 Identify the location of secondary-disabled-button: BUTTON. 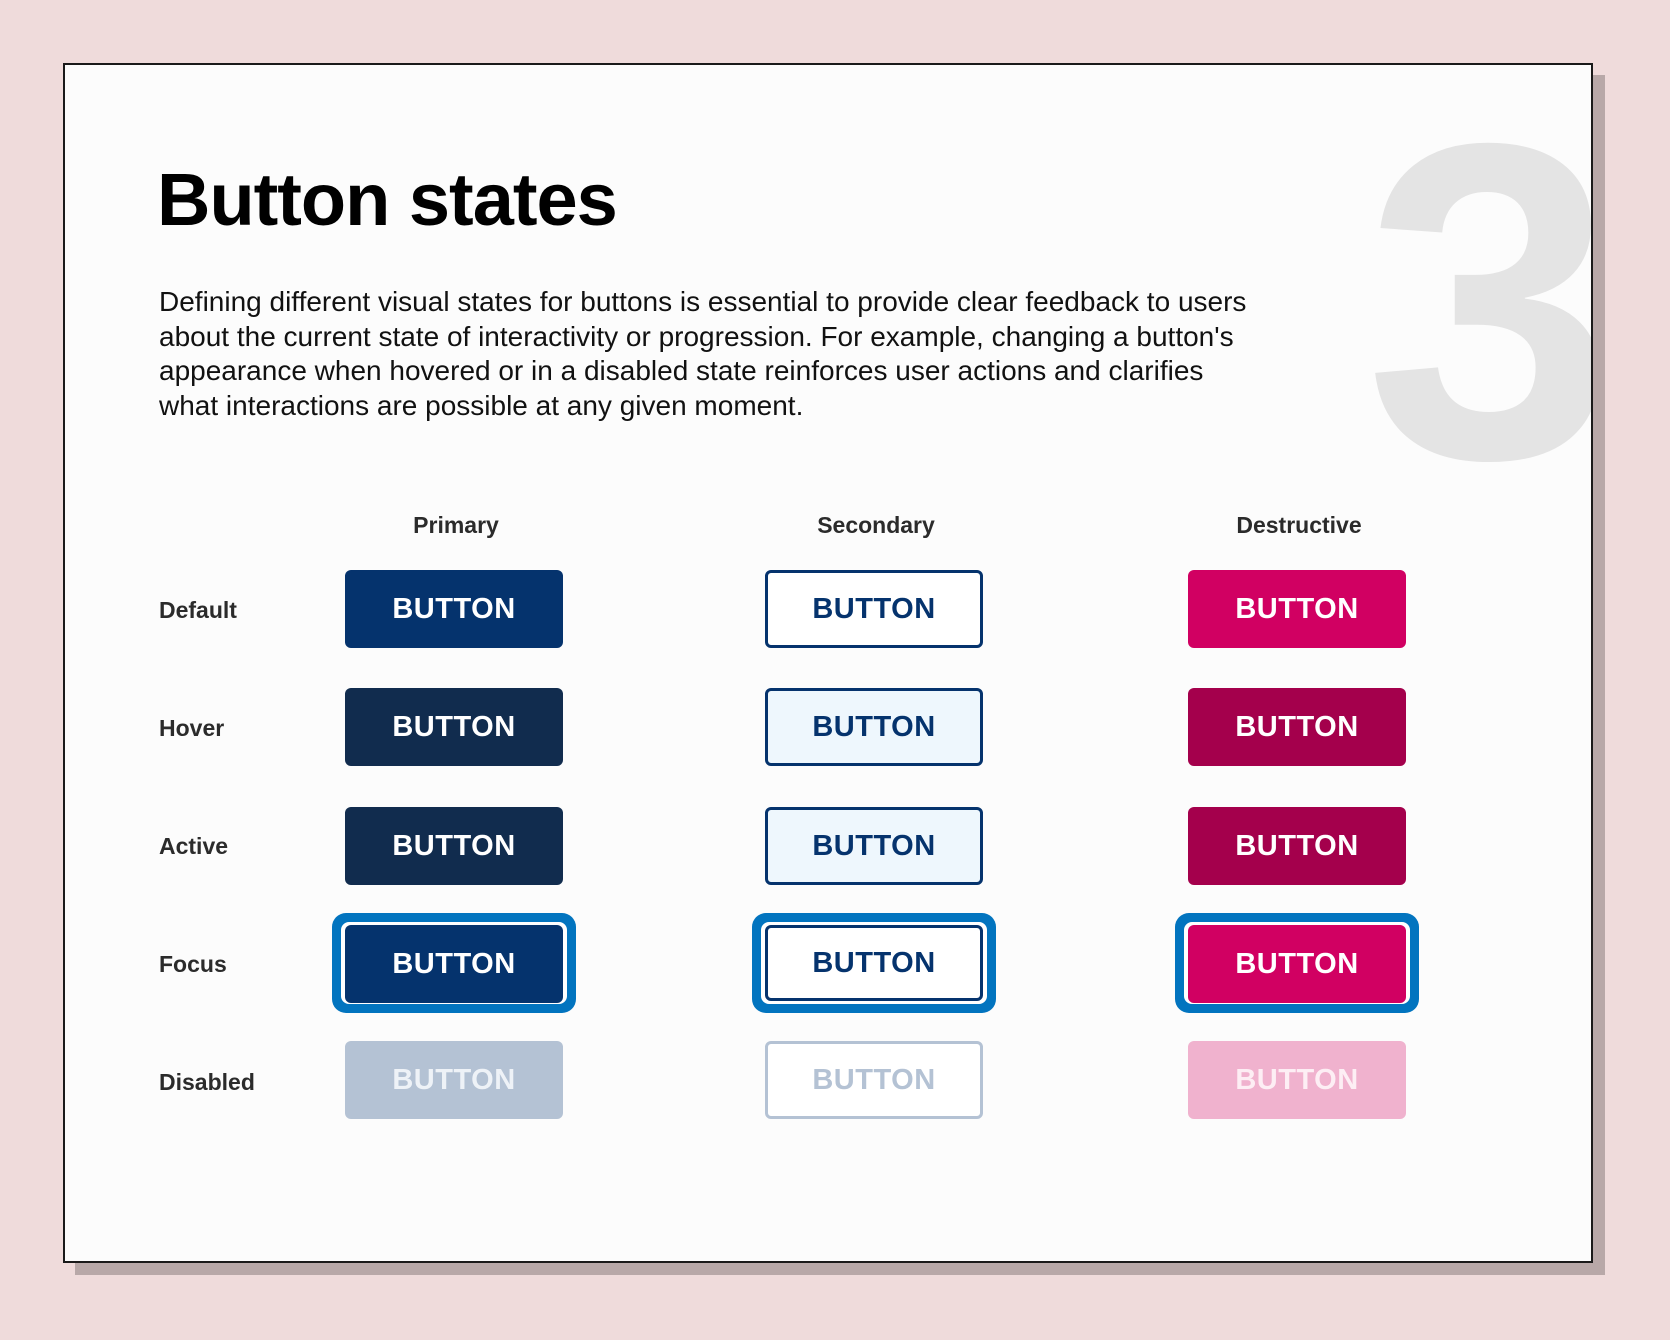
(874, 1080).